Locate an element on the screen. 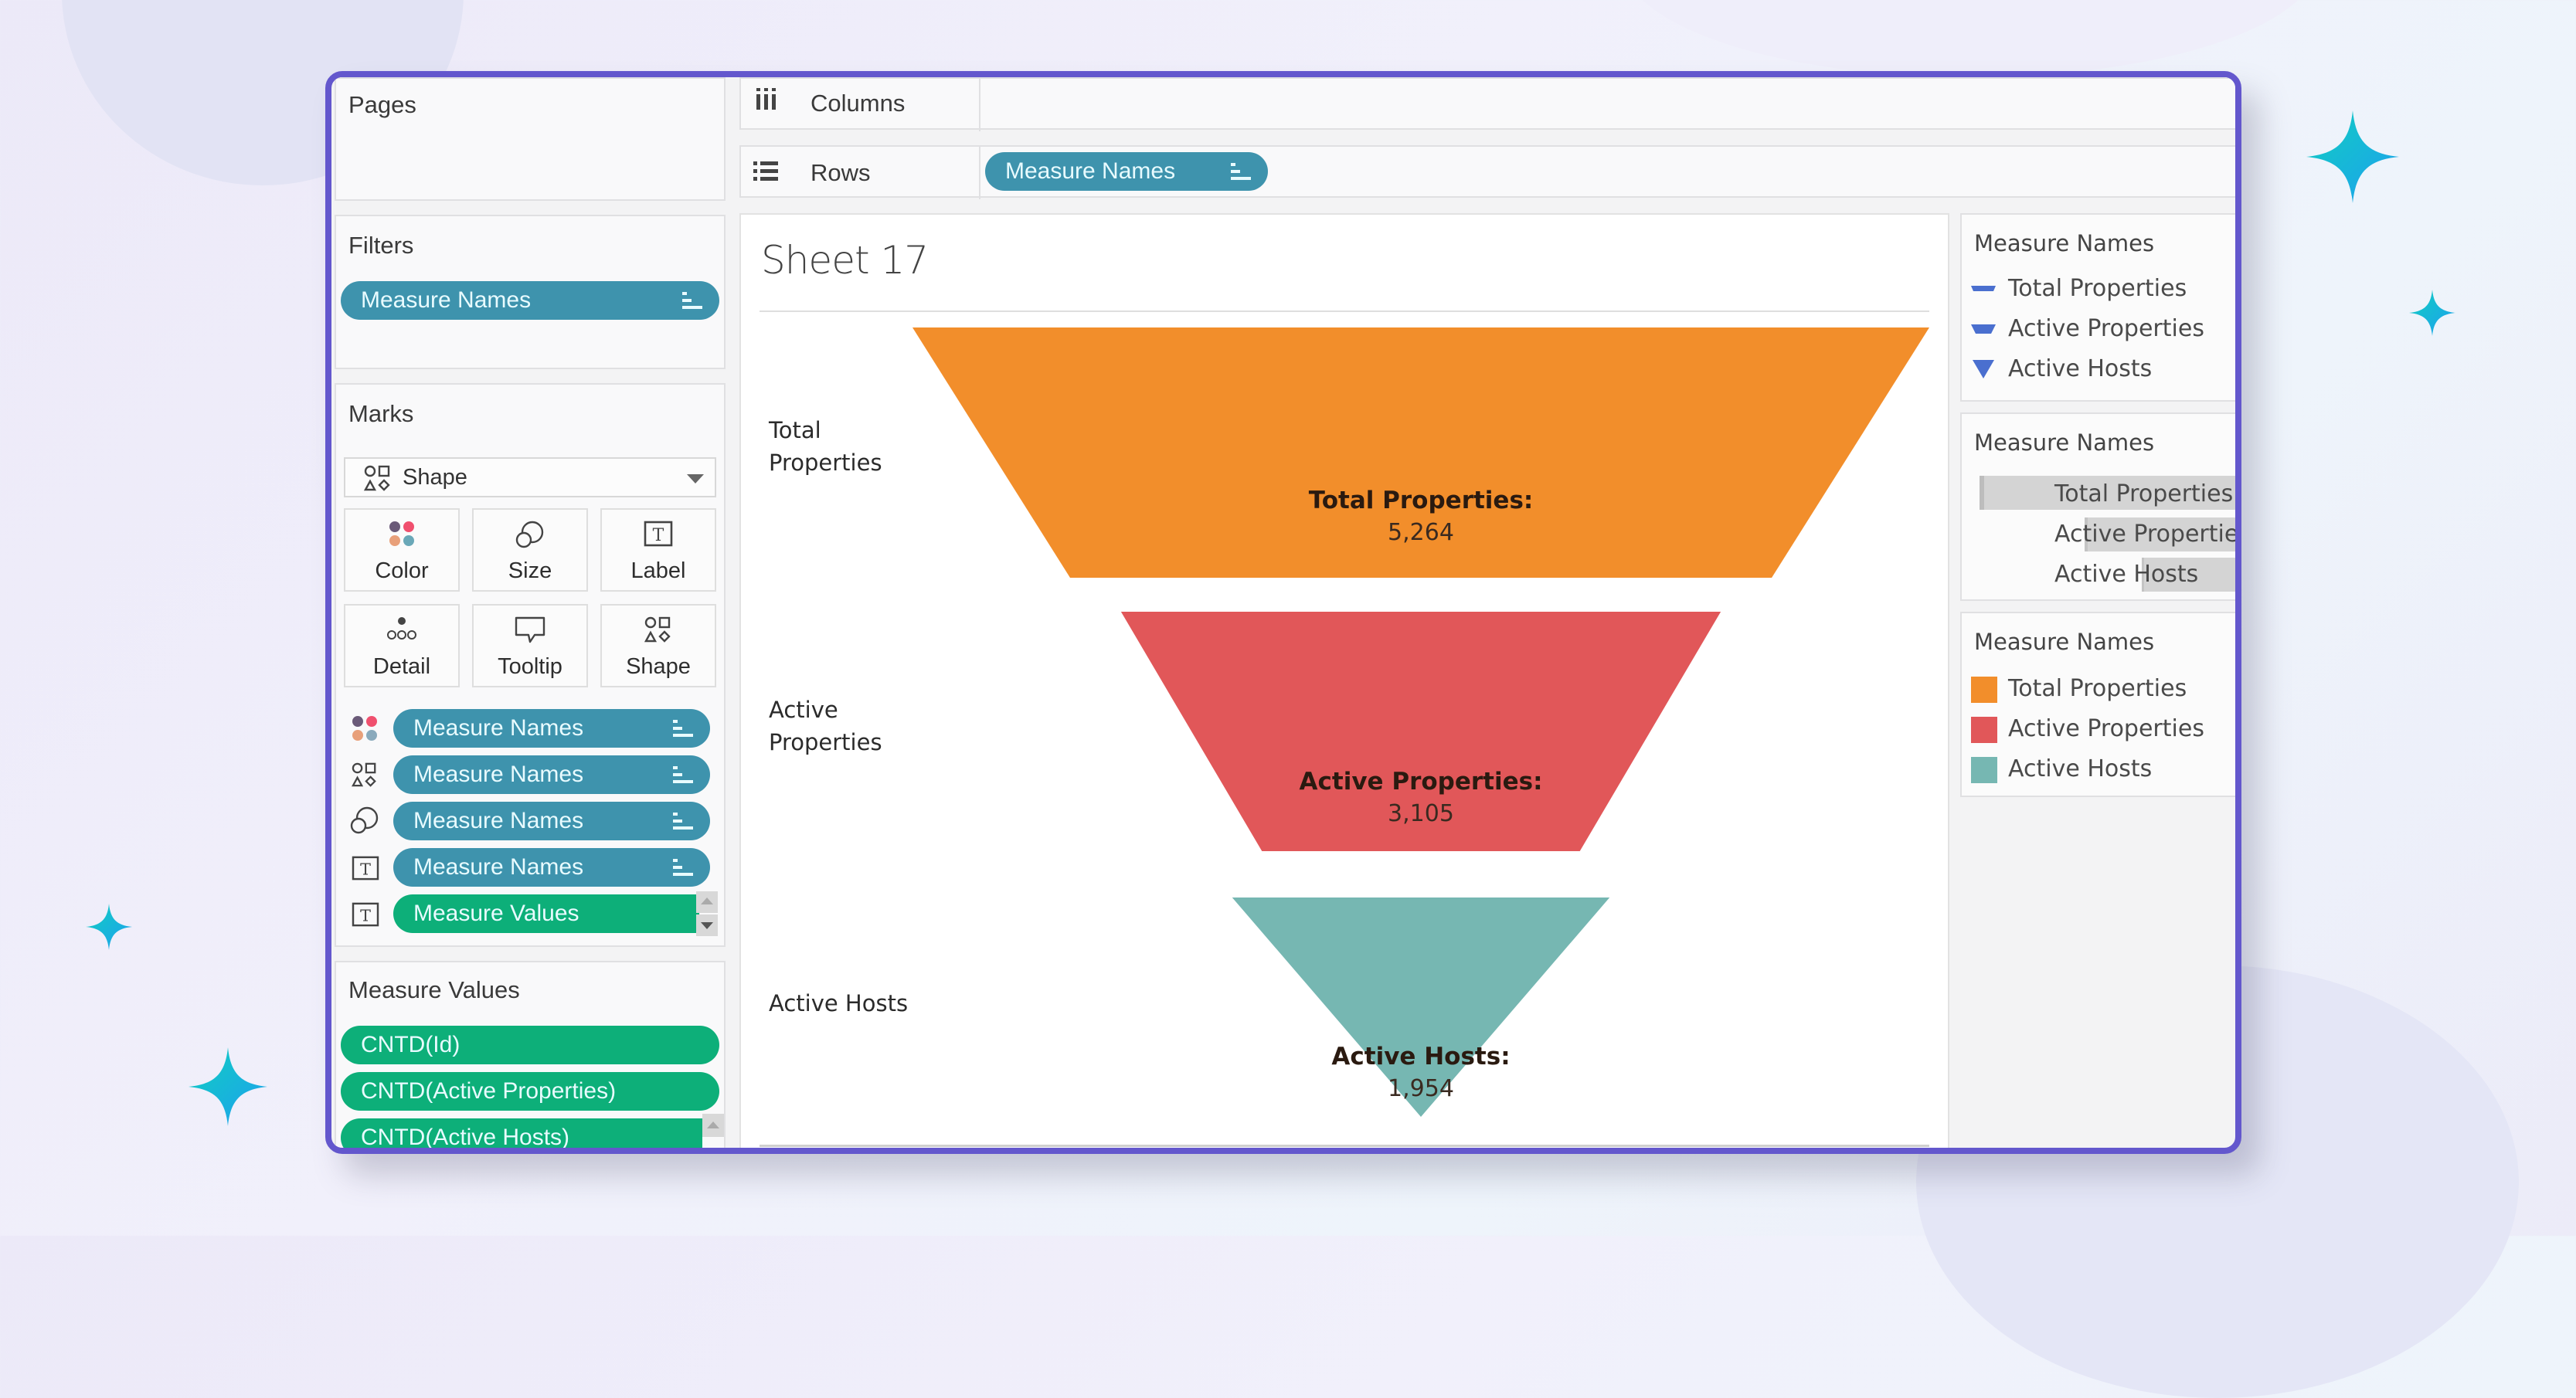 The width and height of the screenshot is (2576, 1398). pill-label: CNTD(Active Hosts) is located at coordinates (465, 1137).